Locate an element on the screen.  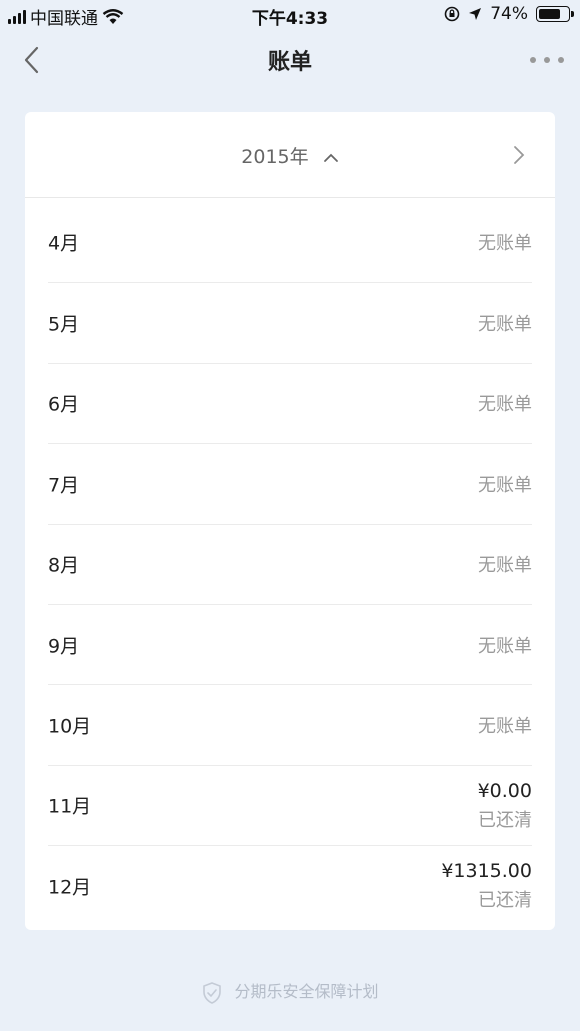
month-label: 10月 is located at coordinates (70, 726).